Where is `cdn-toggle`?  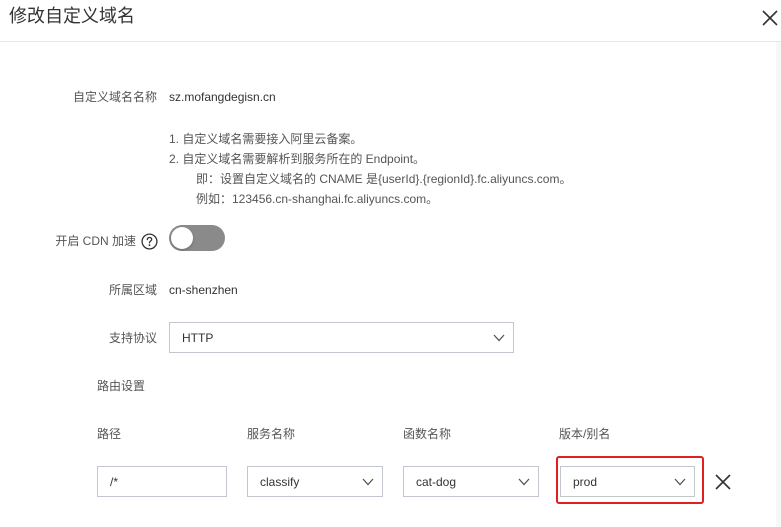
cdn-toggle is located at coordinates (197, 238).